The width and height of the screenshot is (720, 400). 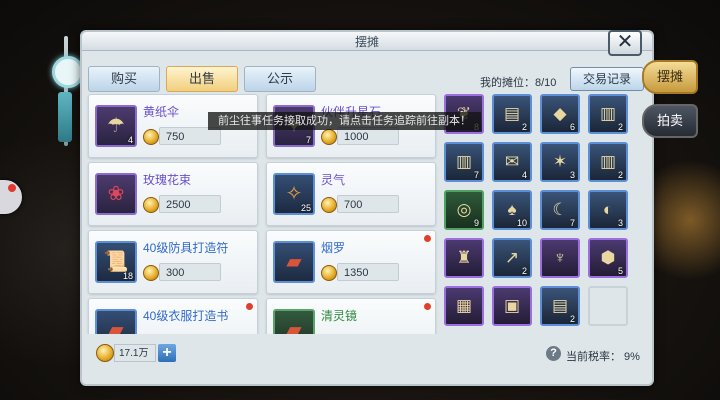 I want to click on trident-icon: ♆, so click(x=560, y=257).